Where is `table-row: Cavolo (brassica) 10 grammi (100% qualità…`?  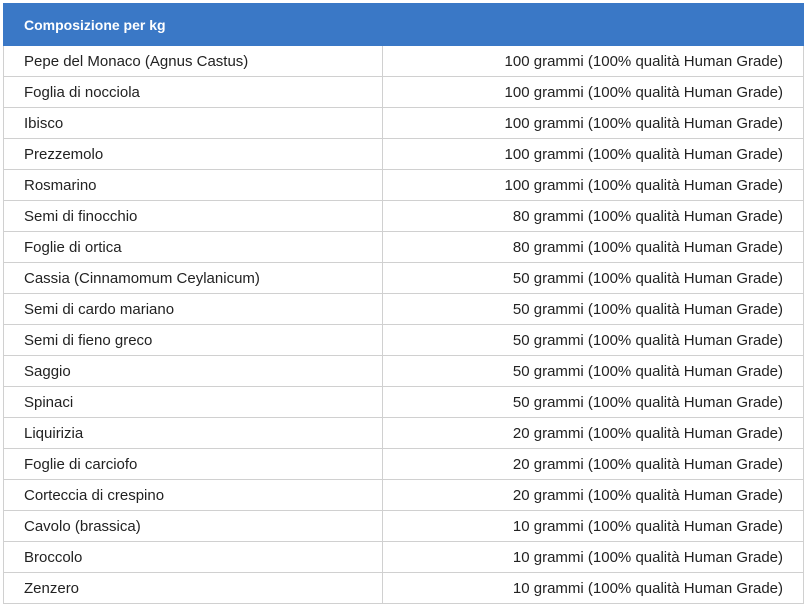 table-row: Cavolo (brassica) 10 grammi (100% qualità… is located at coordinates (404, 526).